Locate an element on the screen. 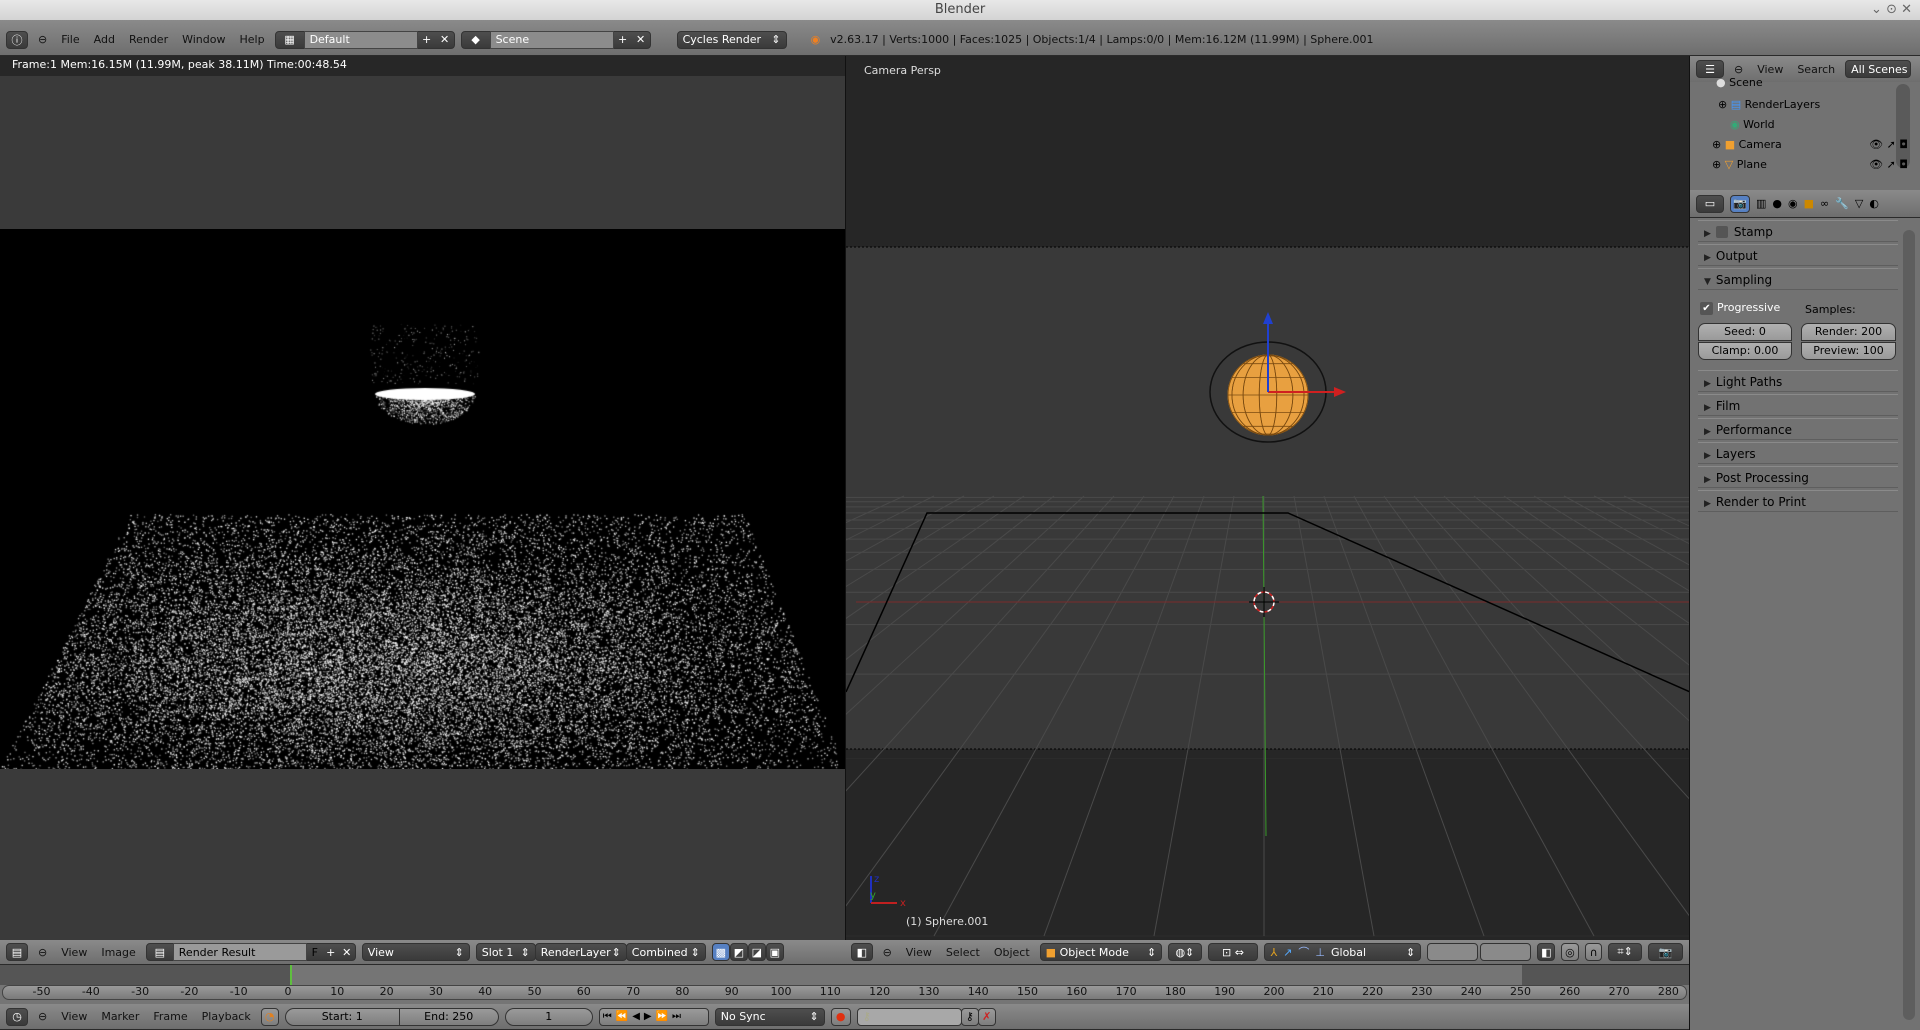  menu-select: Select is located at coordinates (963, 952).